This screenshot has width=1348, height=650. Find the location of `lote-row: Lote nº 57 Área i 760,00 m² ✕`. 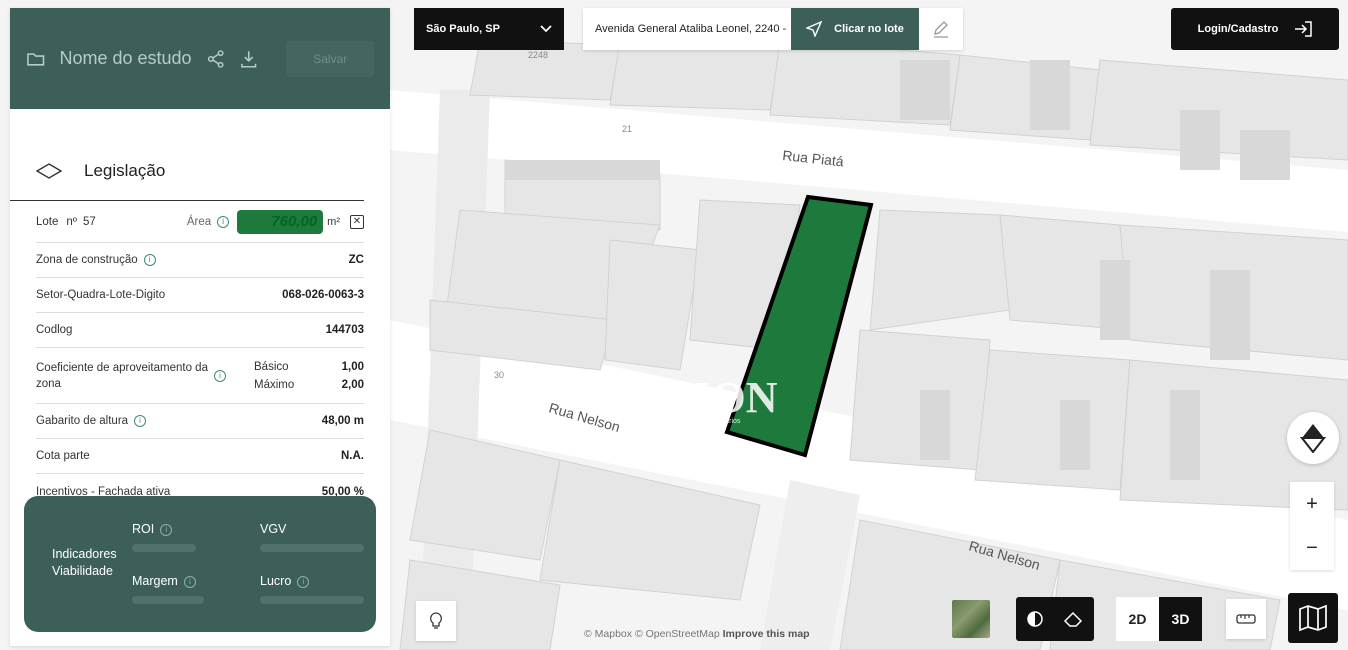

lote-row: Lote nº 57 Área i 760,00 m² ✕ is located at coordinates (200, 222).